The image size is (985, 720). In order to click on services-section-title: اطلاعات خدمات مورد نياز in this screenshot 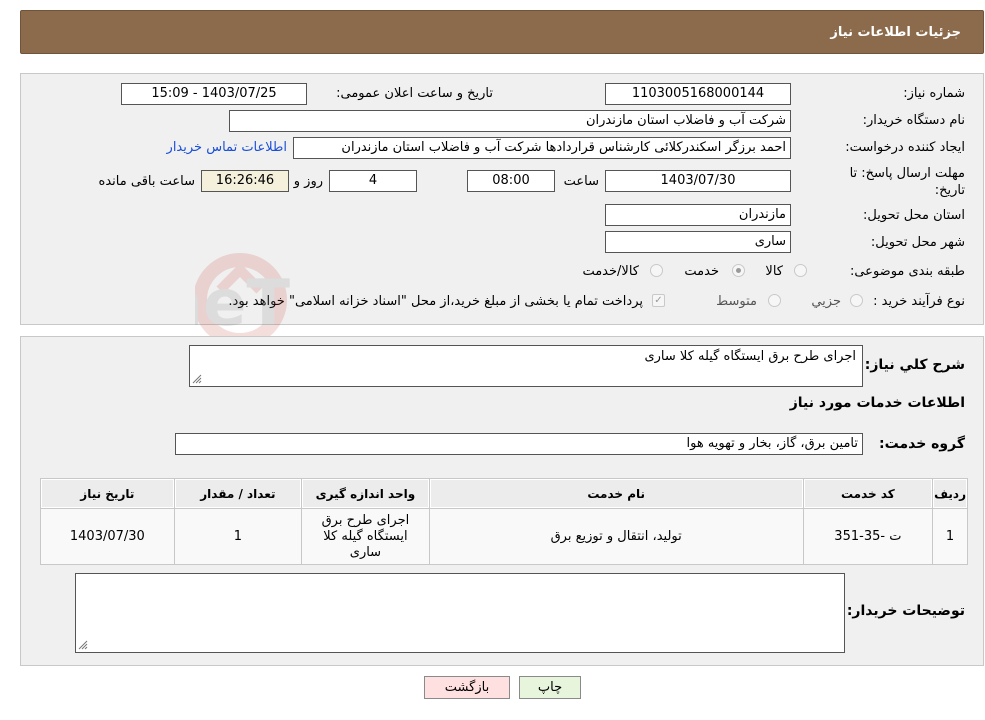, I will do `click(877, 403)`.